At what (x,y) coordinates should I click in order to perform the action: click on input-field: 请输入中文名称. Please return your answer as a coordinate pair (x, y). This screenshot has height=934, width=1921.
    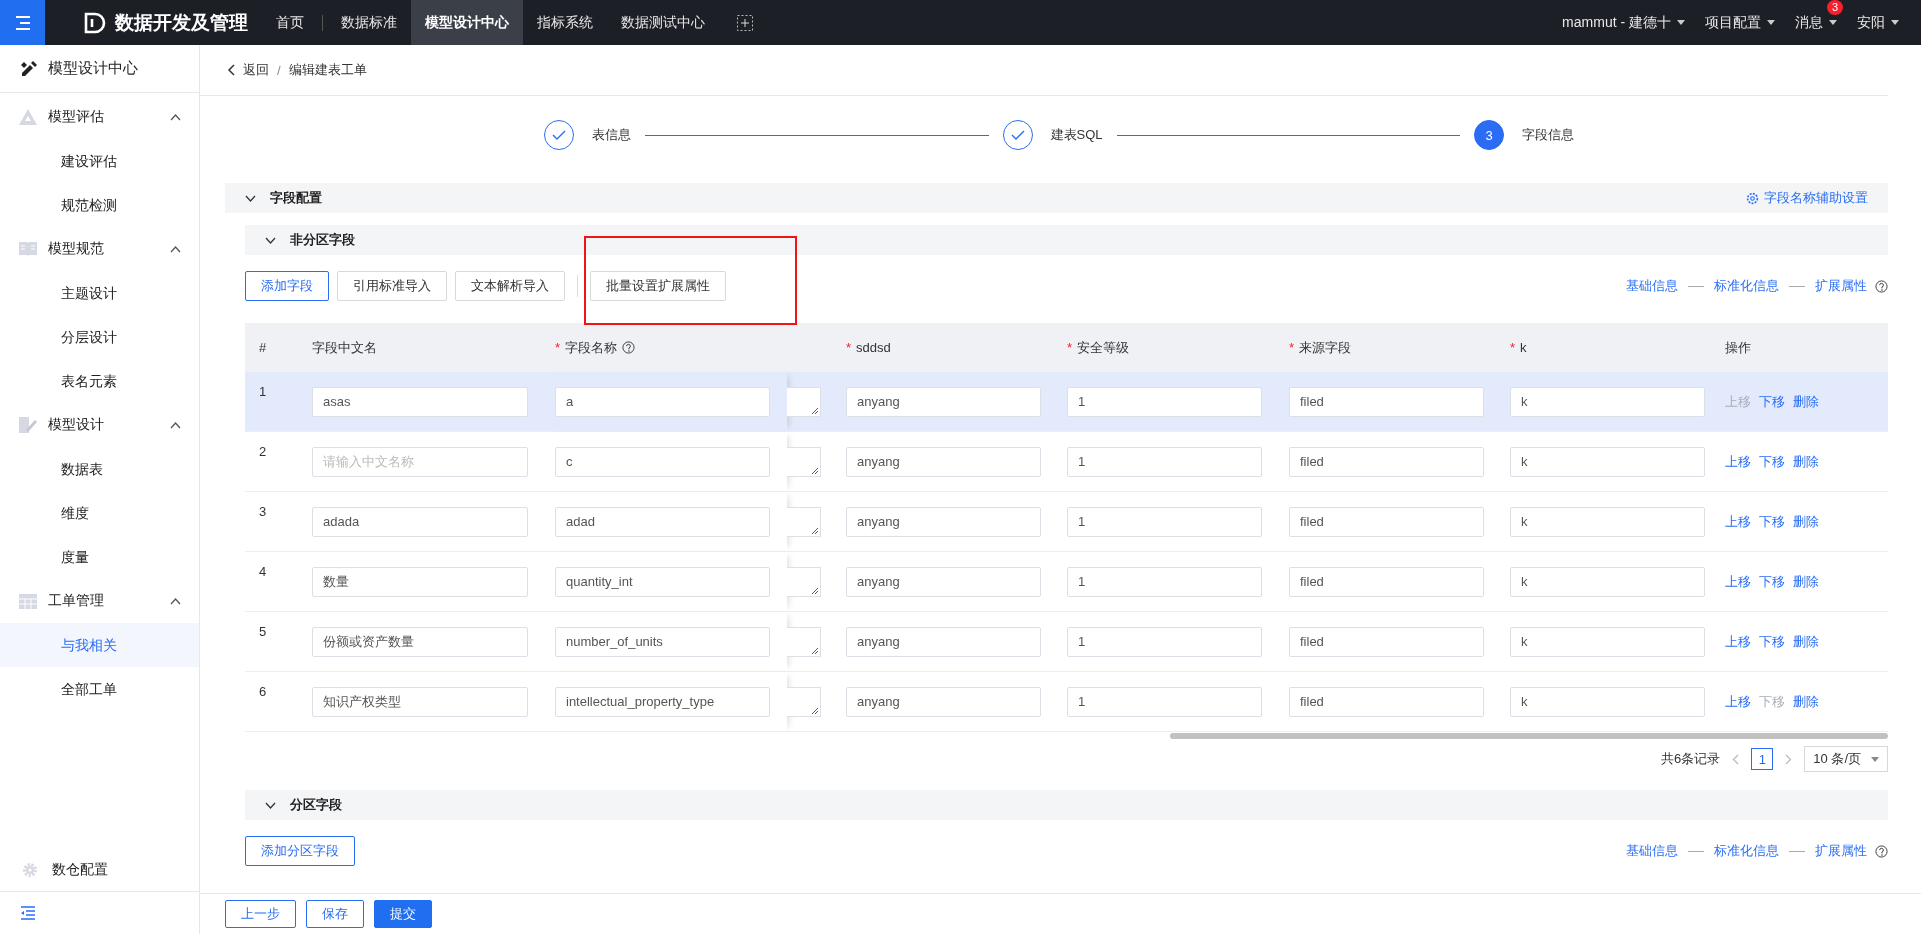
    Looking at the image, I should click on (420, 461).